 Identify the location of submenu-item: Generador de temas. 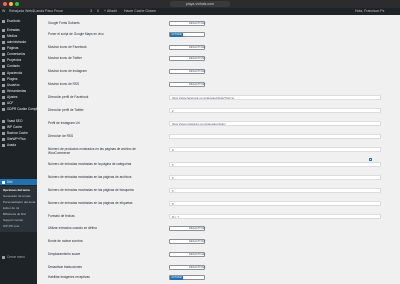
(17, 196).